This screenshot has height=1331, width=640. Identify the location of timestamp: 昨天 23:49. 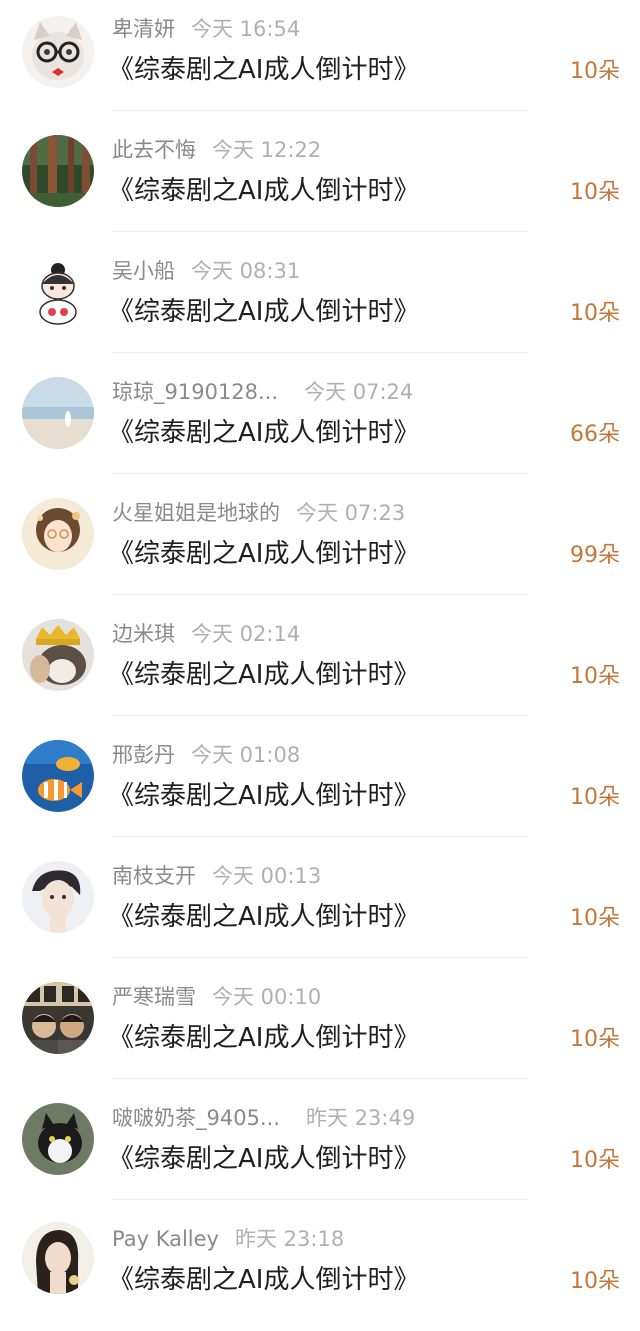
(360, 1118).